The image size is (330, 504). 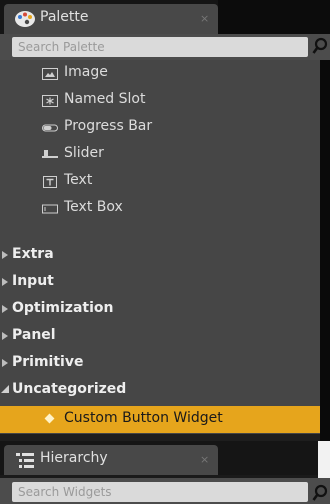 I want to click on panel-divider, so click(x=160, y=437).